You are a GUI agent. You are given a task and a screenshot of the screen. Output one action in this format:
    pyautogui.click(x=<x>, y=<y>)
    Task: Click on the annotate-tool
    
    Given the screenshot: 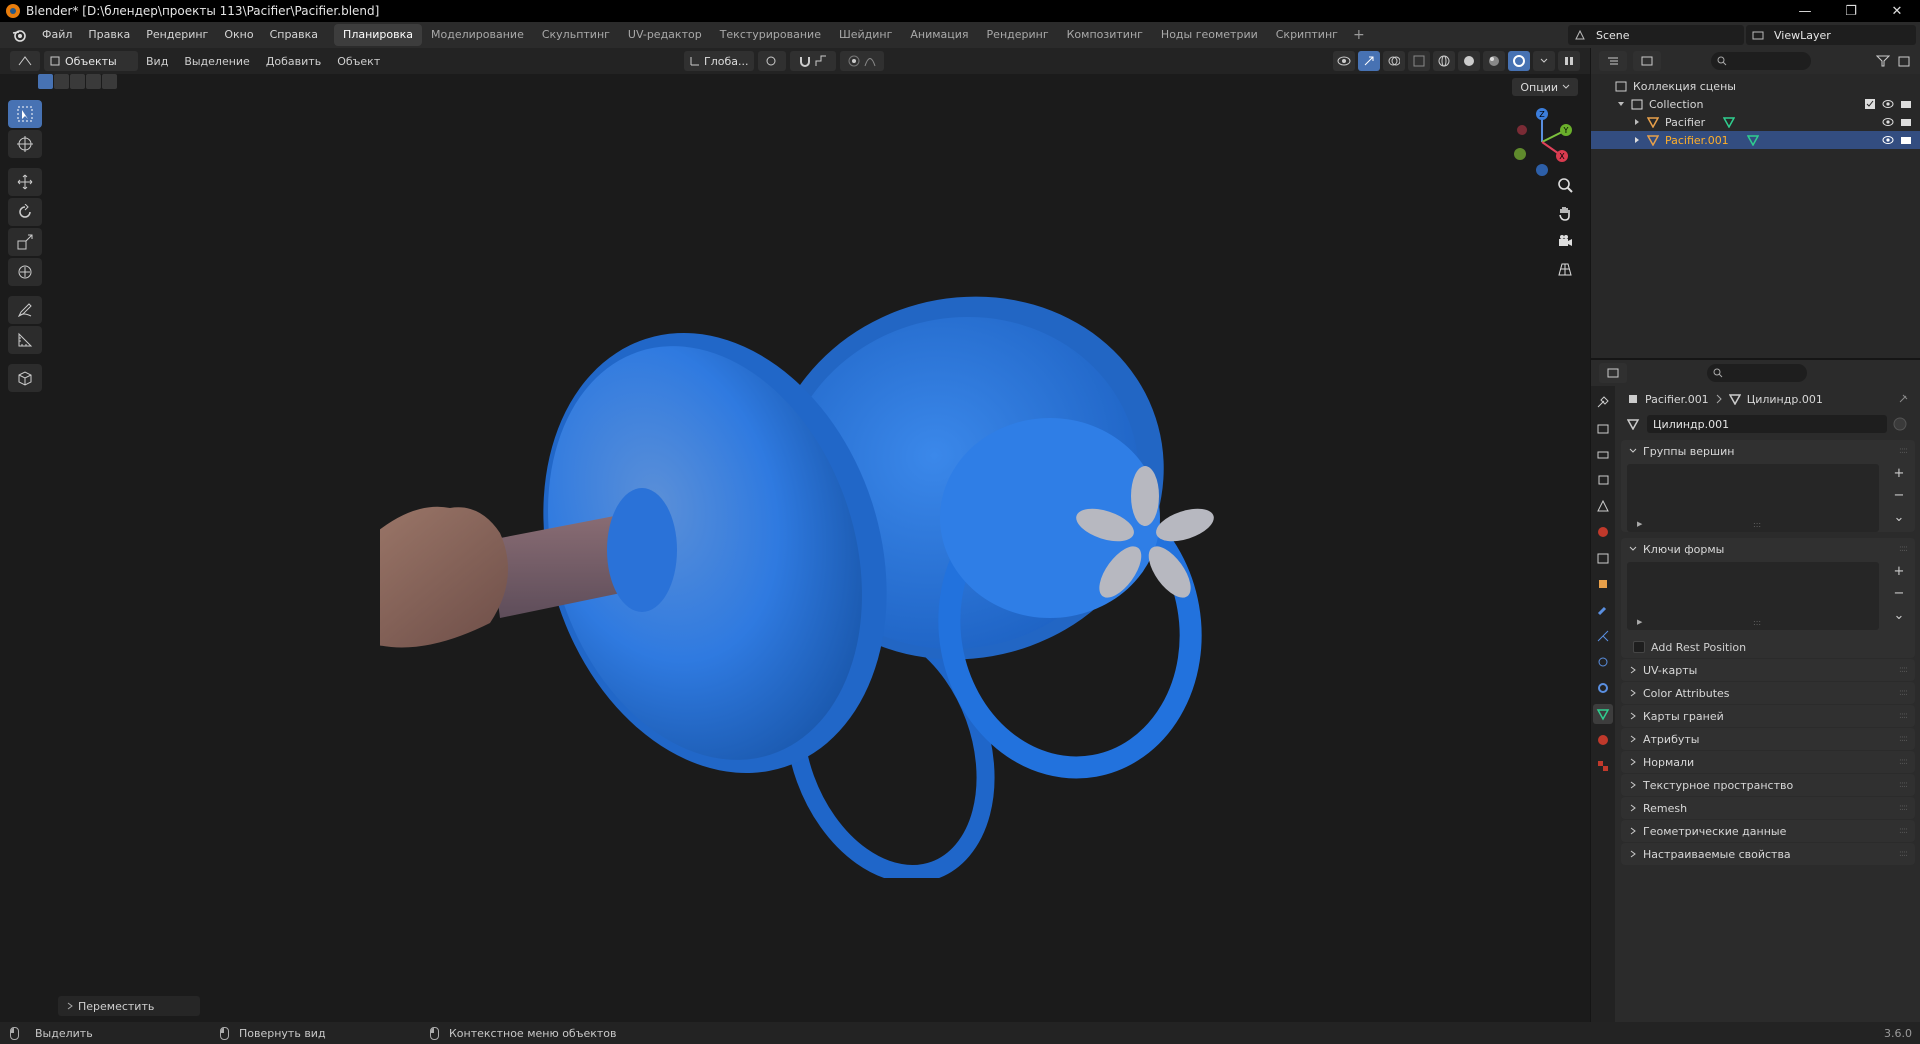 What is the action you would take?
    pyautogui.click(x=25, y=310)
    